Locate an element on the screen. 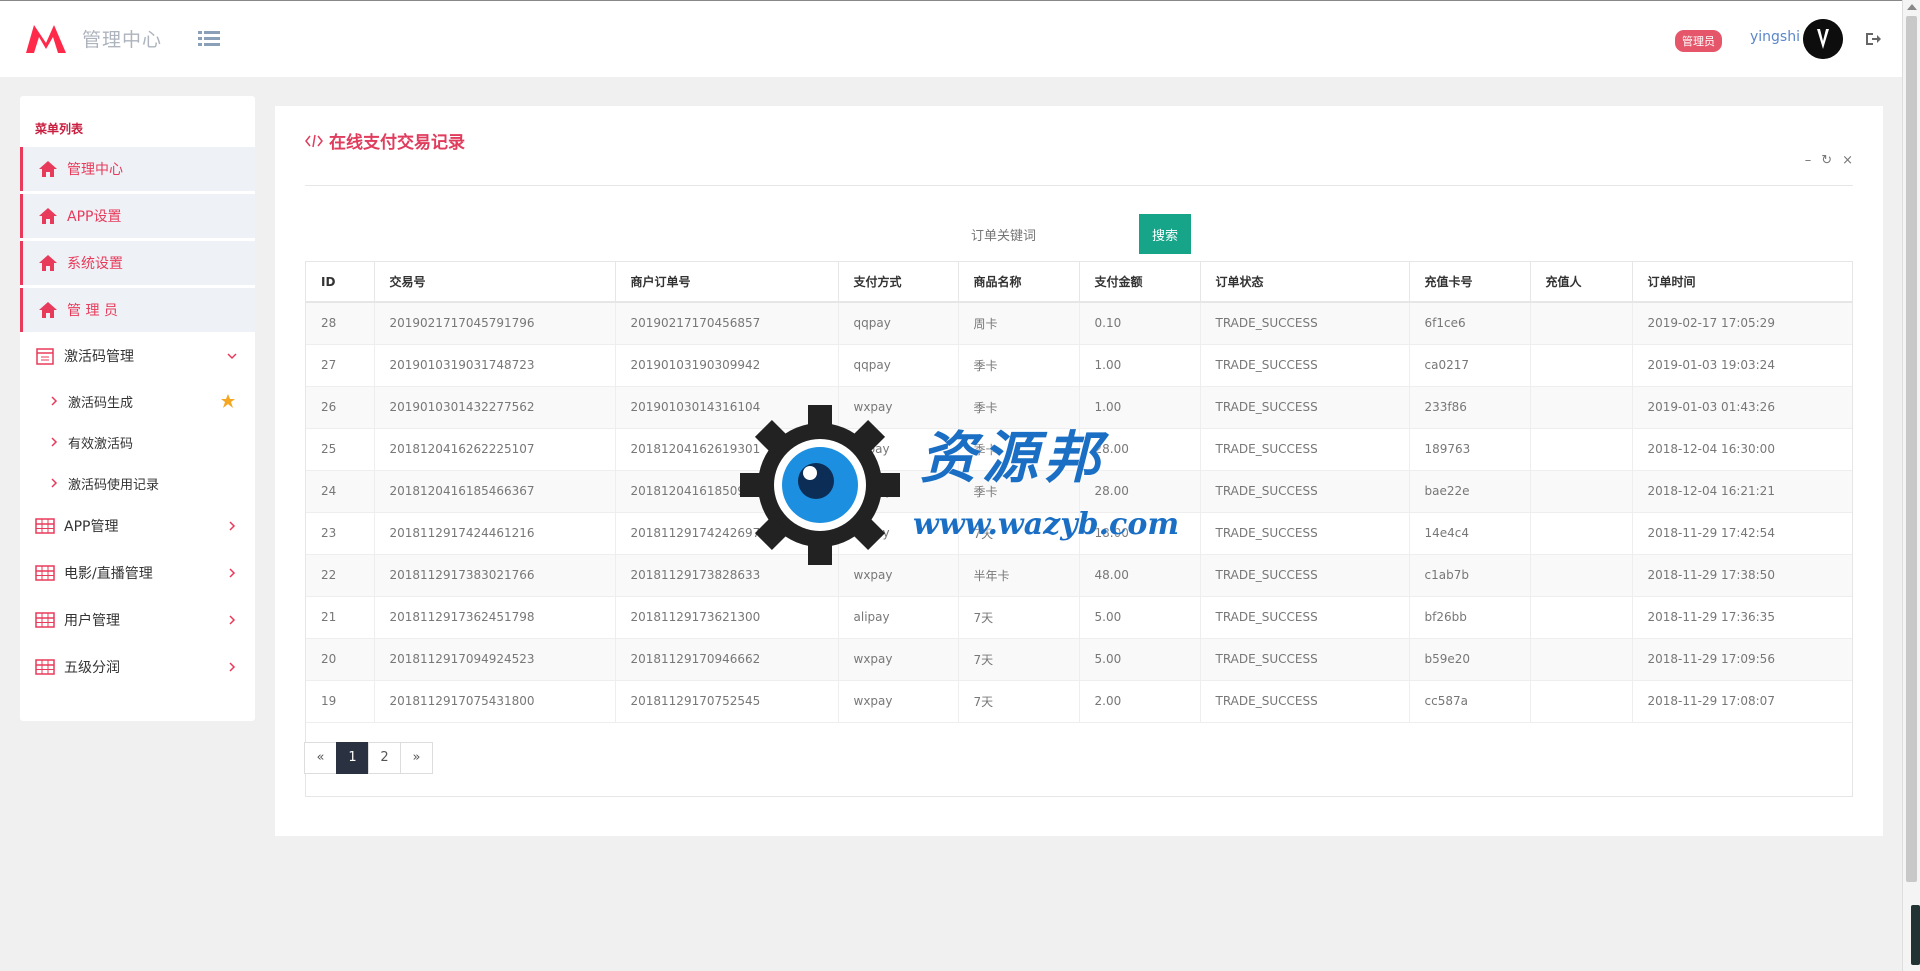 The width and height of the screenshot is (1920, 971). username-link: yingshi is located at coordinates (1775, 37).